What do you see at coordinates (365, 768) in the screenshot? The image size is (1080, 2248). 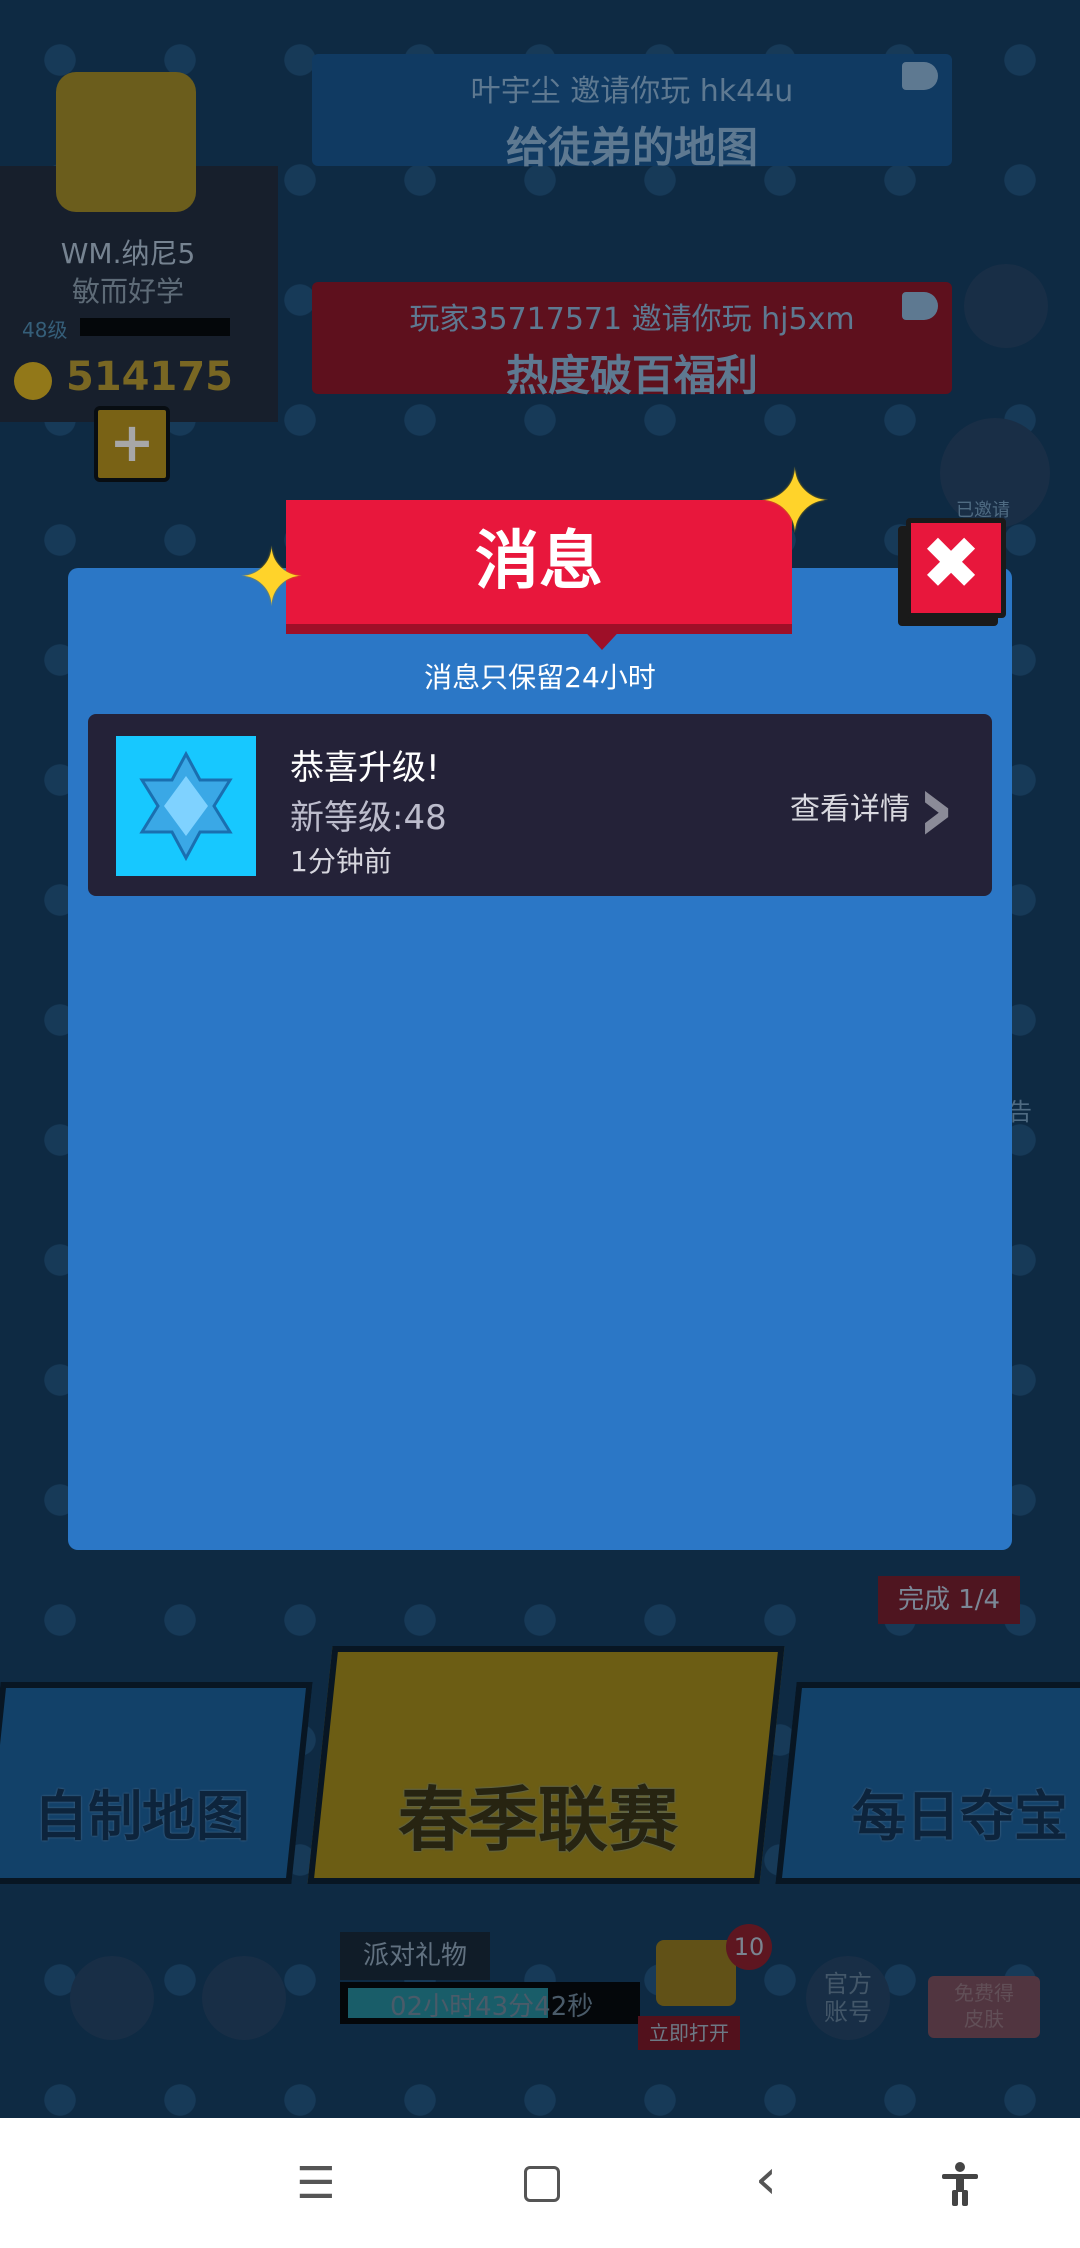 I see `message-title: 恭喜升级!` at bounding box center [365, 768].